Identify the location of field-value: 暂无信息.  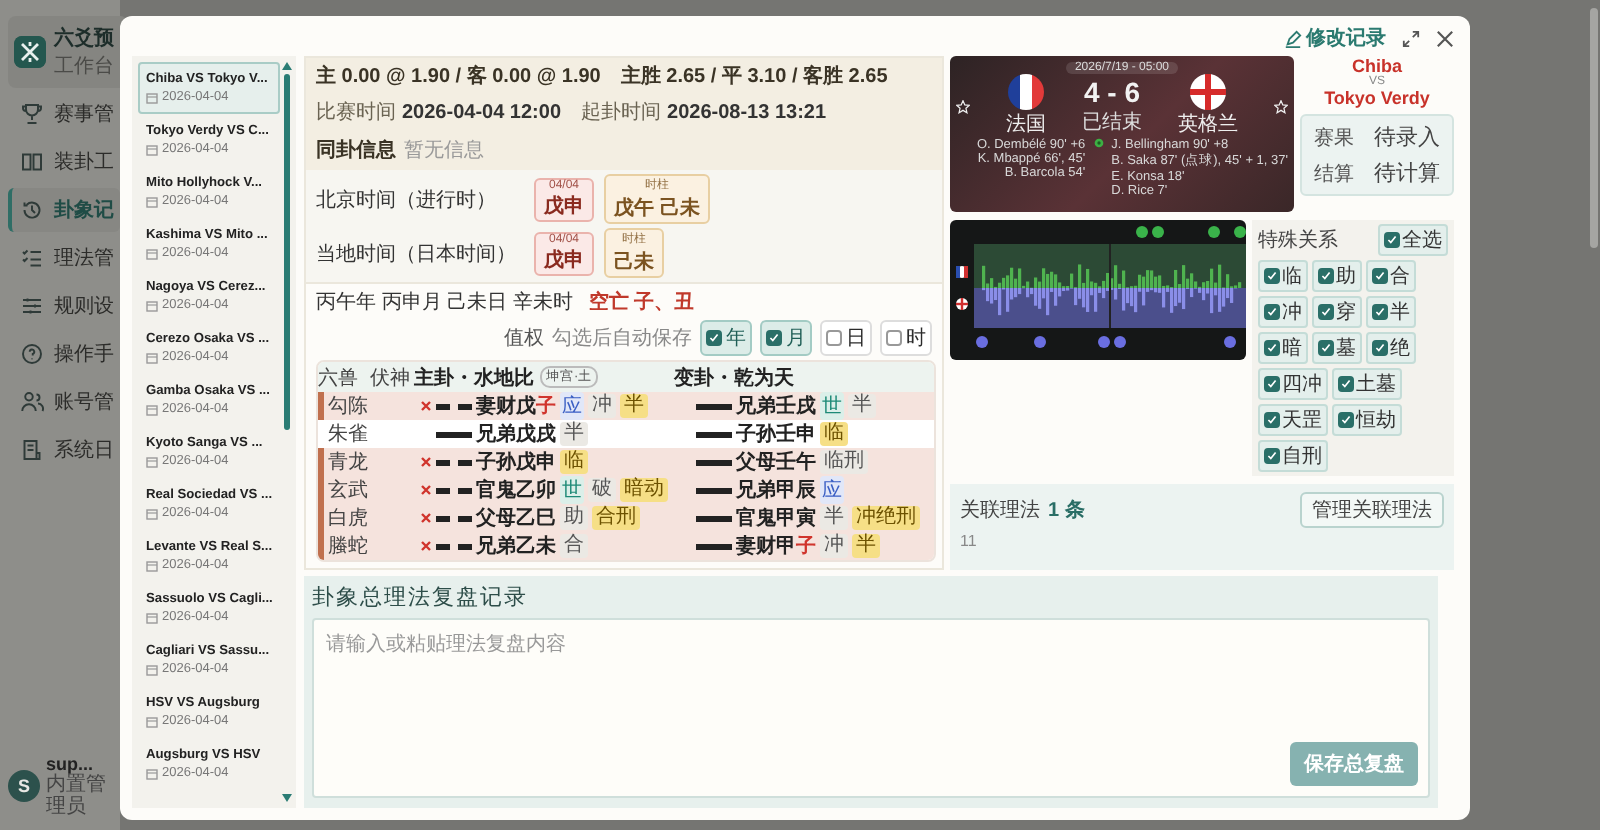
(444, 151).